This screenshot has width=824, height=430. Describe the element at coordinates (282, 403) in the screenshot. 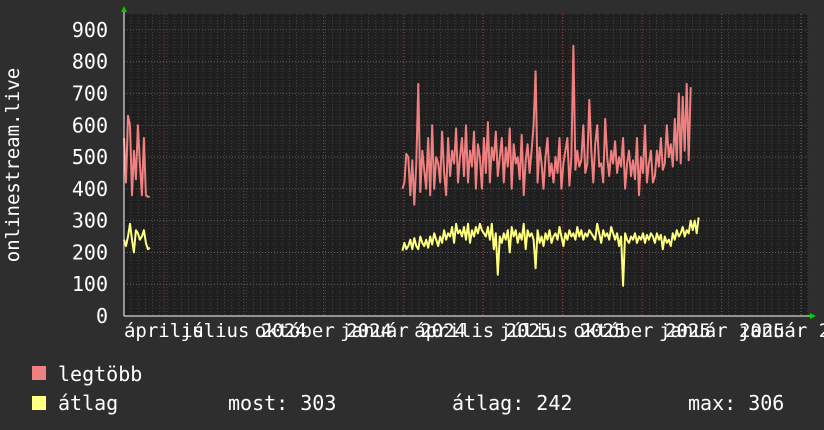

I see `stat-most: most: 303` at that location.